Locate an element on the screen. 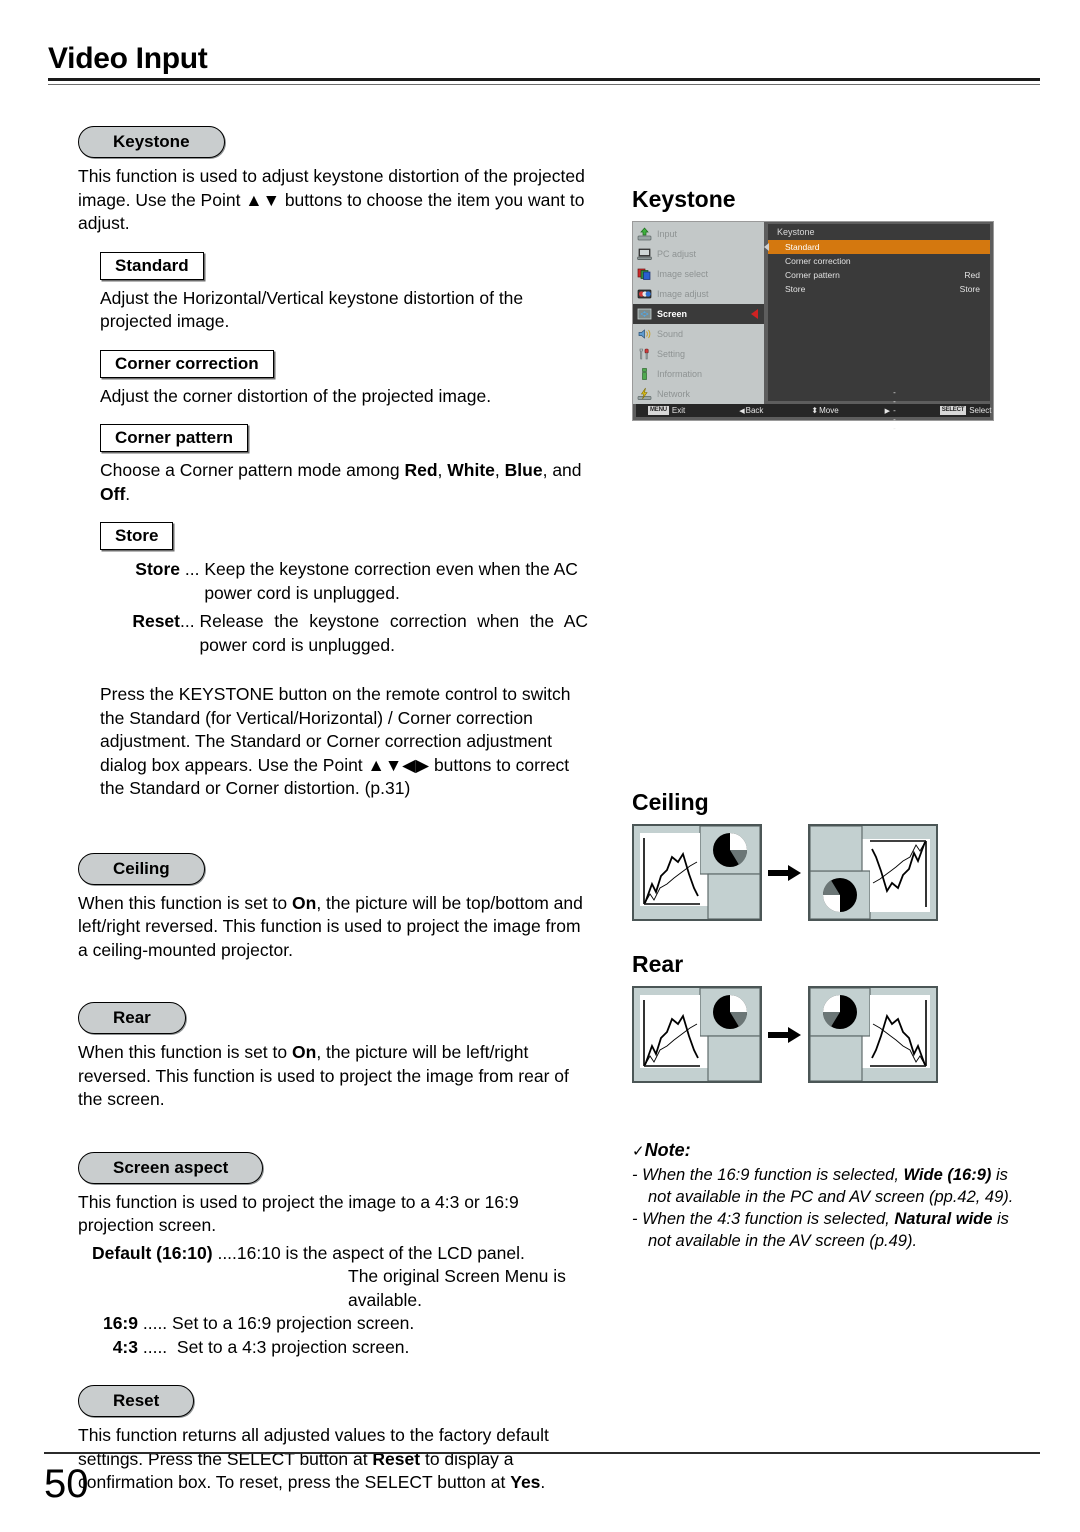 Image resolution: width=1080 pixels, height=1532 pixels. note-item-bold: Natural wide is located at coordinates (943, 1219).